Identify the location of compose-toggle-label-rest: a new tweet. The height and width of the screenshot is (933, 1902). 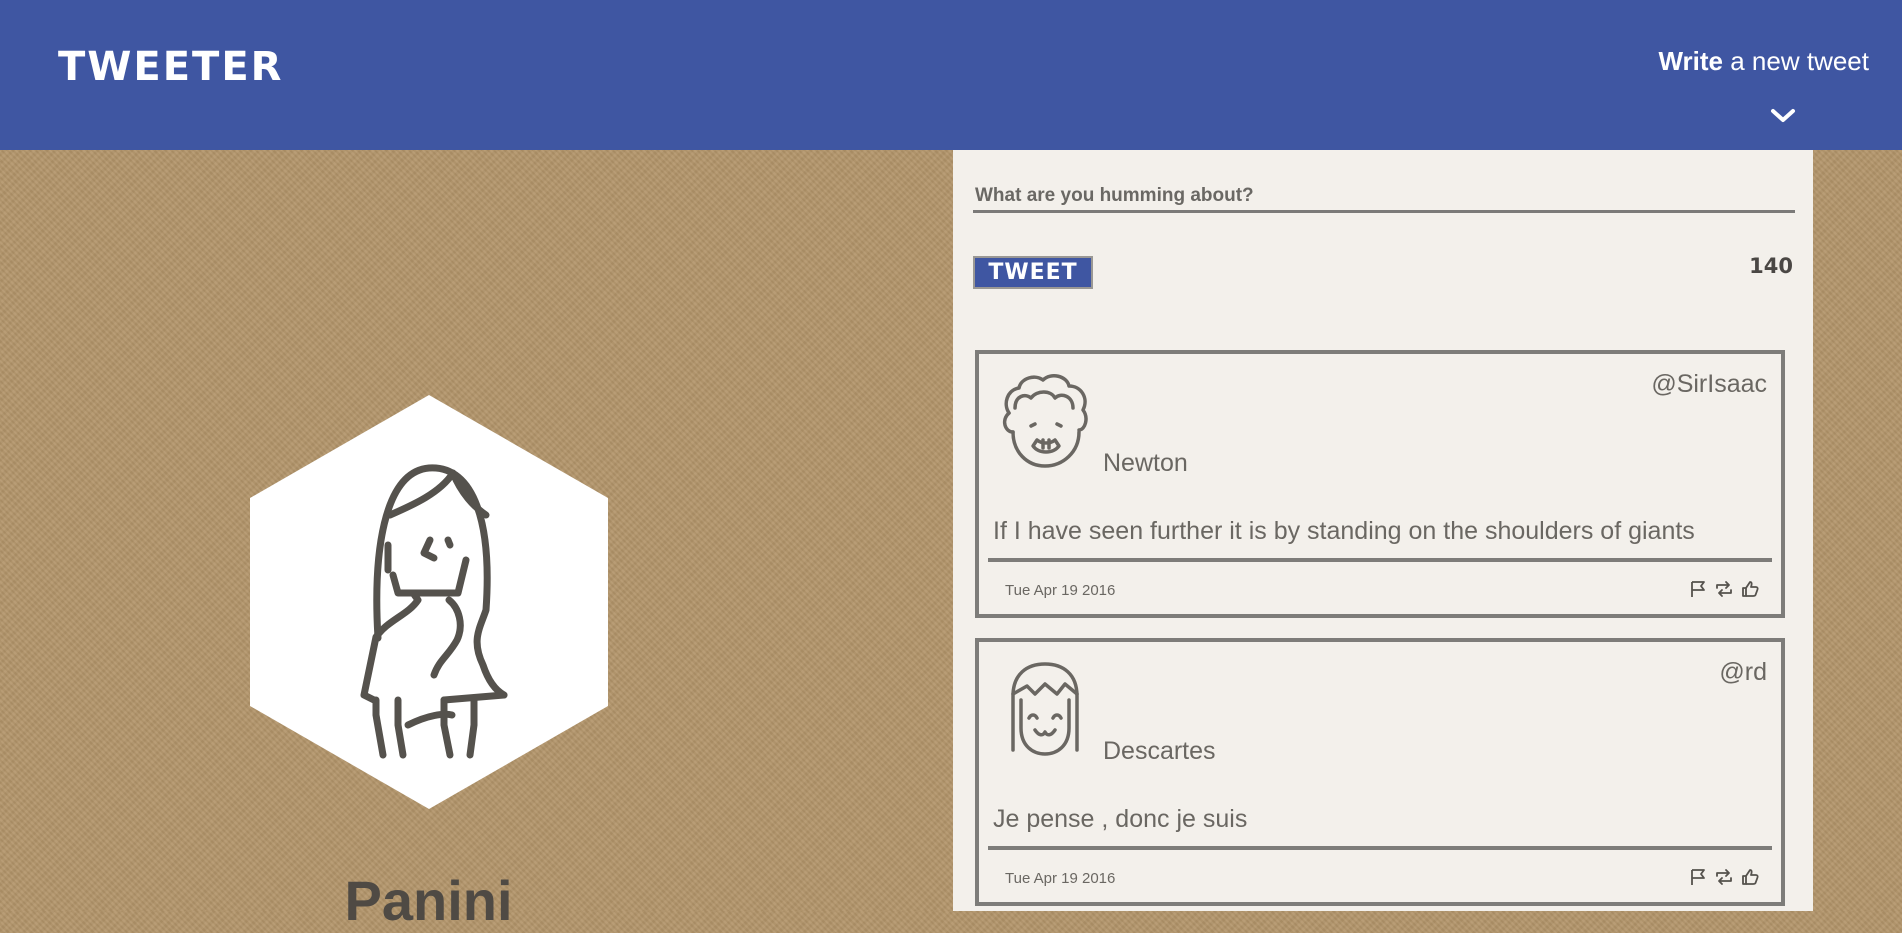
(1796, 61).